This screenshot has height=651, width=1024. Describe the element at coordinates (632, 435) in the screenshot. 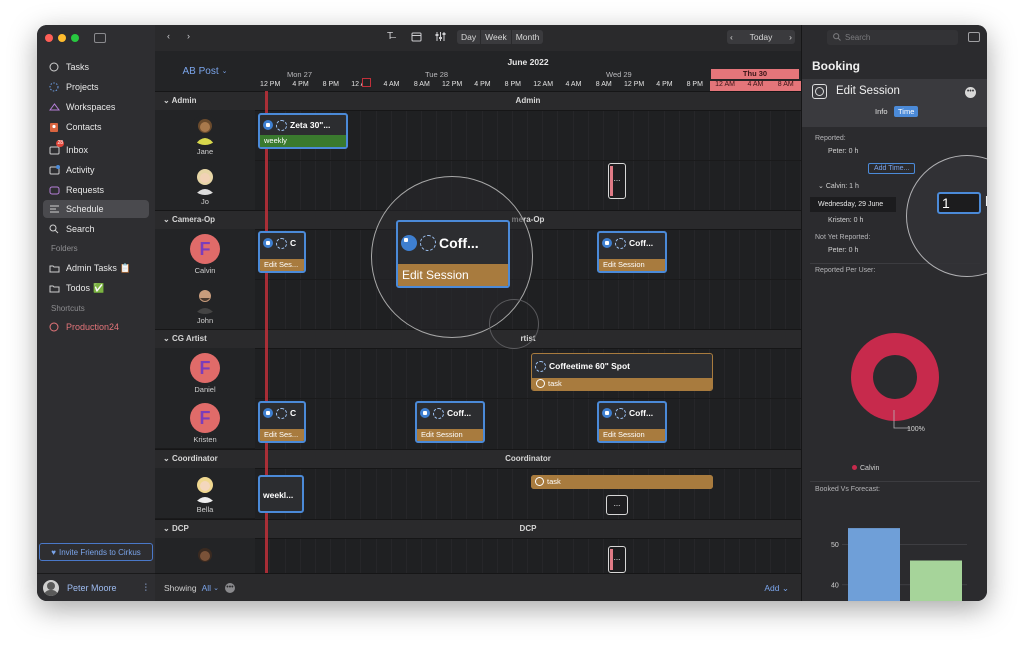

I see `card-subtitle: Edit Session` at that location.